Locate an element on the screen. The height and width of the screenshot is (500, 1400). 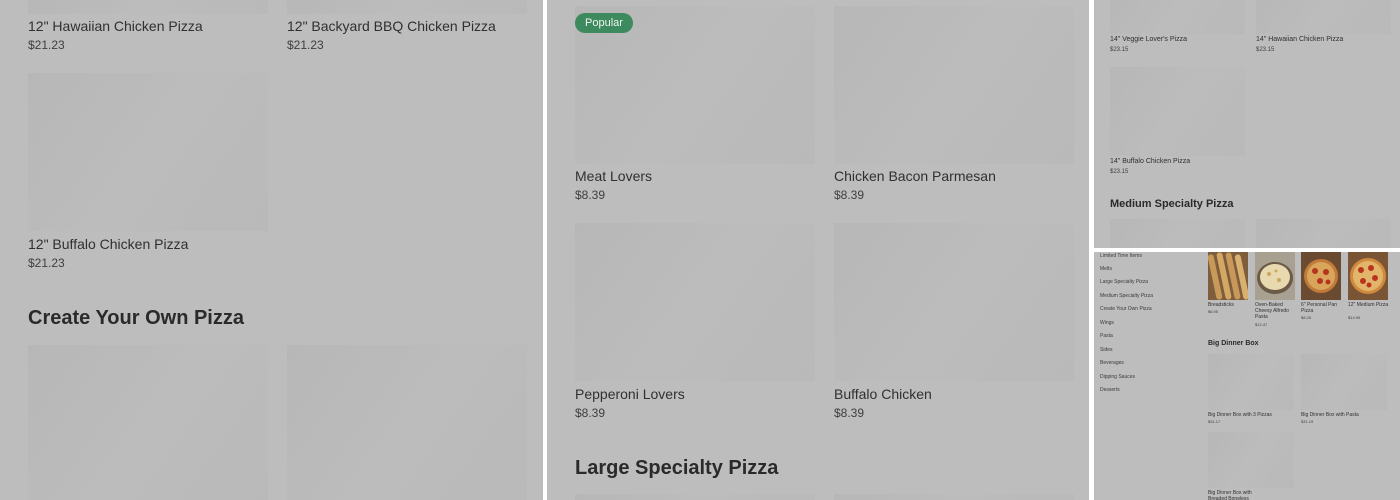
menu-item-name: Breadsticks is located at coordinates (1230, 305).